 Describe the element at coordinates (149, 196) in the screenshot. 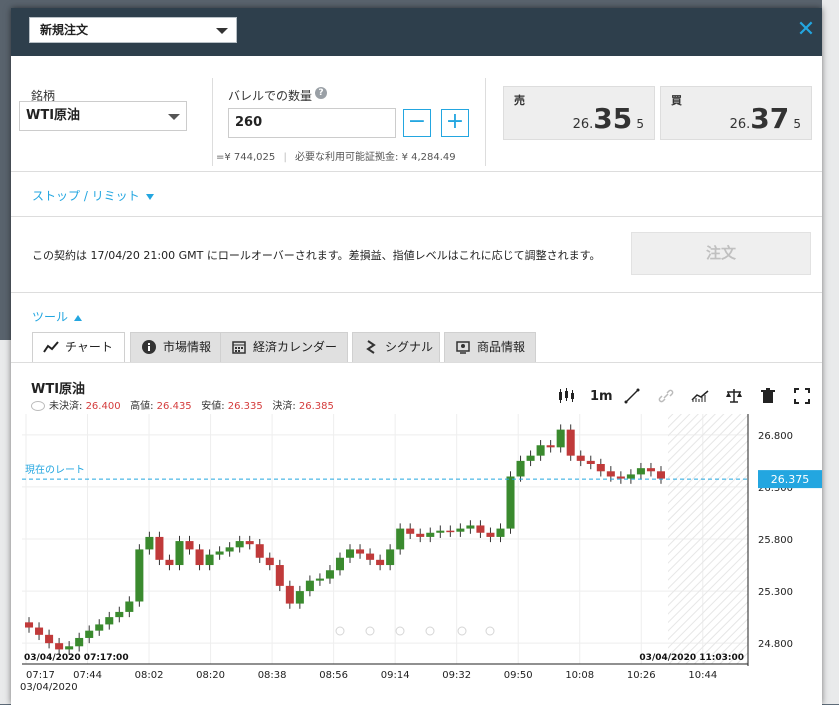

I see `caret-down-icon` at that location.